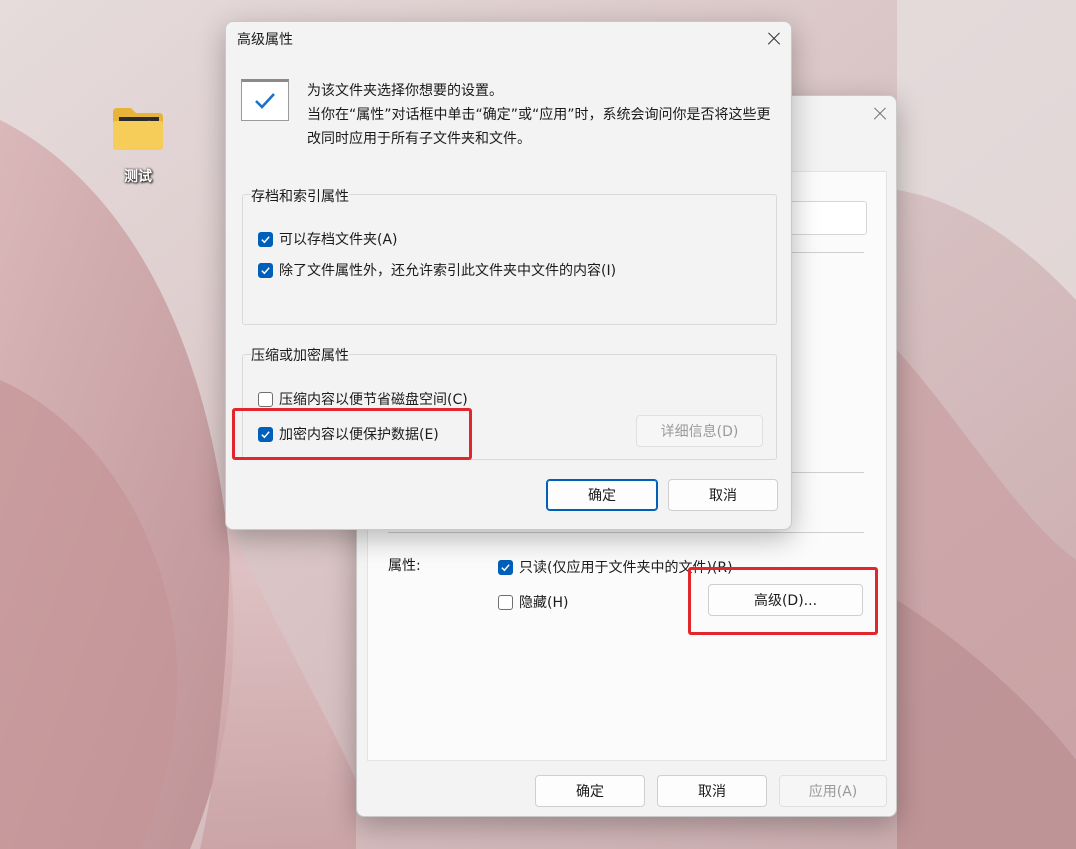 This screenshot has height=849, width=1076. What do you see at coordinates (626, 532) in the screenshot?
I see `separator` at bounding box center [626, 532].